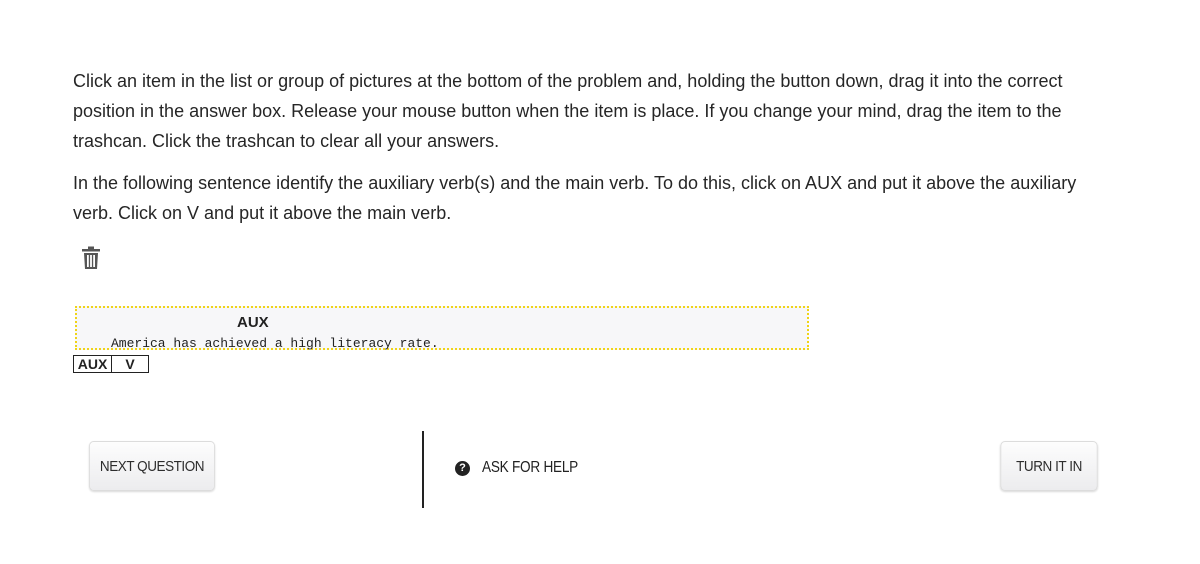 The height and width of the screenshot is (564, 1200). Describe the element at coordinates (253, 322) in the screenshot. I see `placed-aux-label: AUX` at that location.